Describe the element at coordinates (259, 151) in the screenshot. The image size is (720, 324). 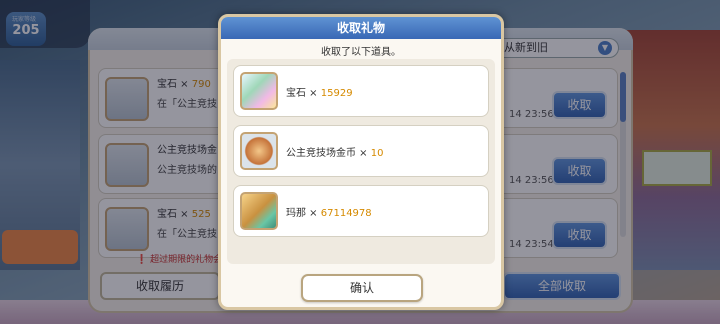
I see `arena-coin-icon` at that location.